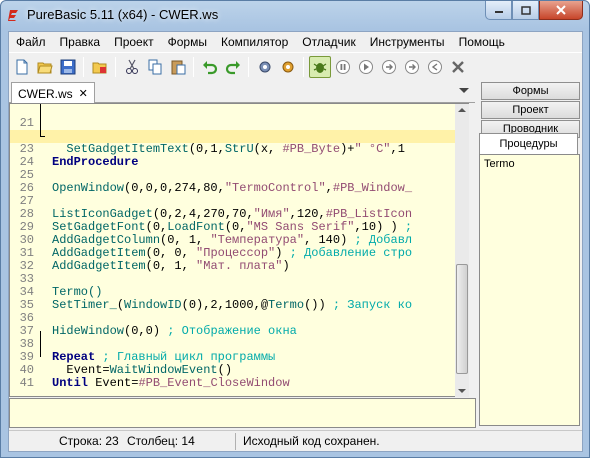 Image resolution: width=590 pixels, height=458 pixels. I want to click on menu-debugger: Отладчик, so click(328, 42).